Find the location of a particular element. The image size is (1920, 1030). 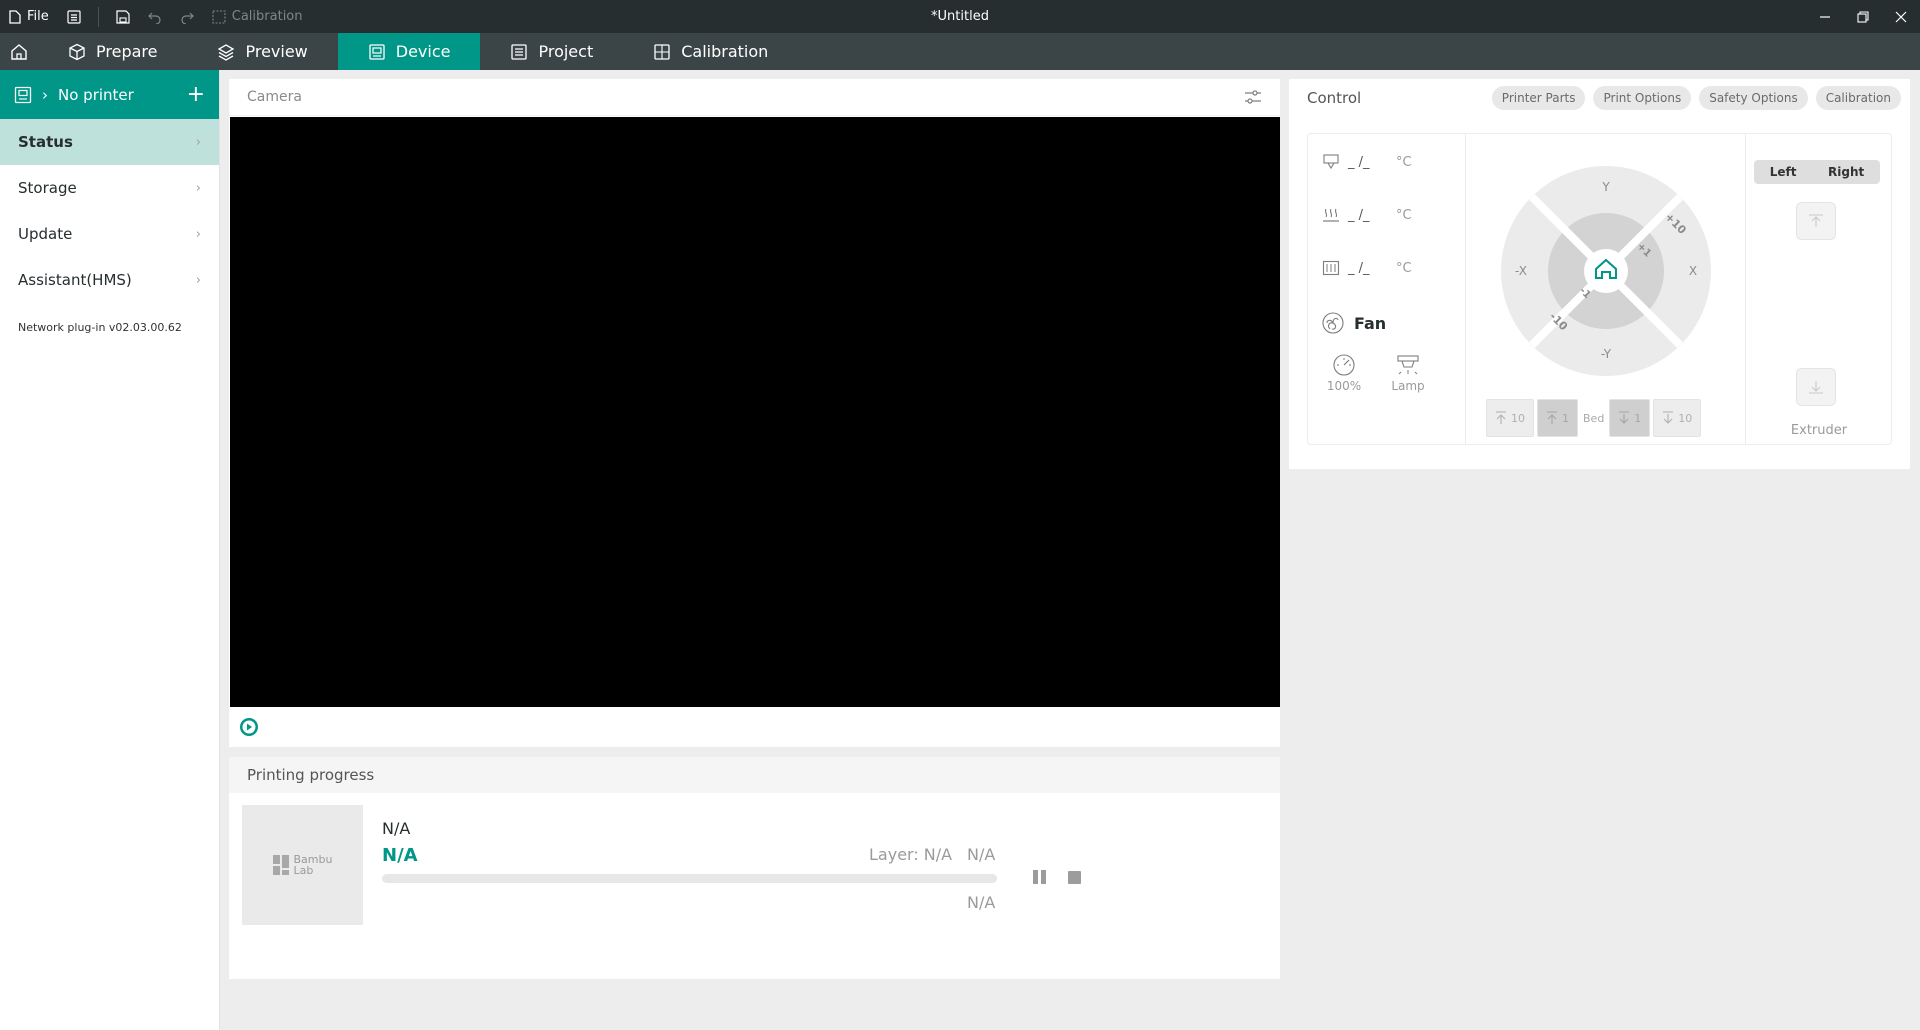

titlebar-divider is located at coordinates (98, 16).